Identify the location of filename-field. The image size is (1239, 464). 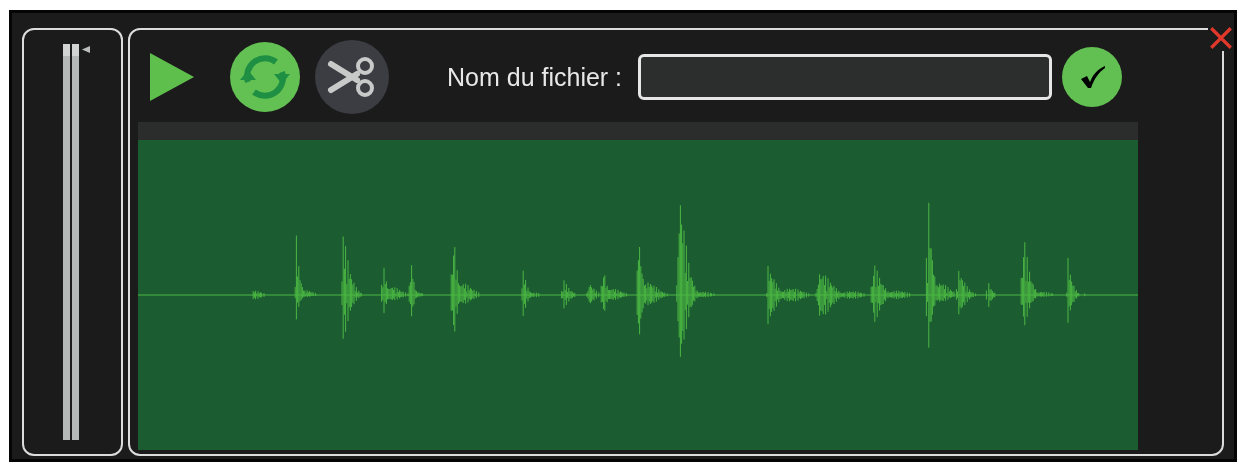
(845, 77).